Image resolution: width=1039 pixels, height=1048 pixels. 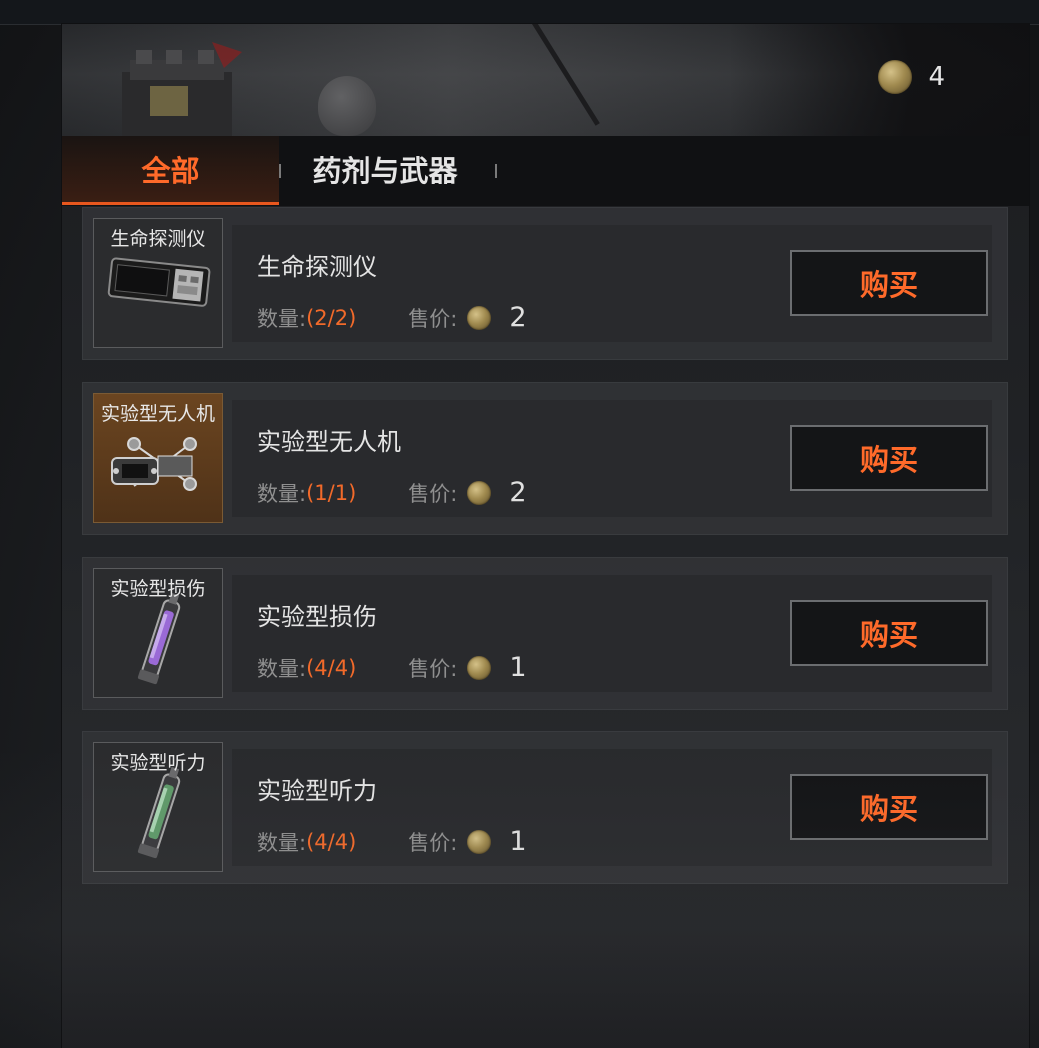 What do you see at coordinates (545, 807) in the screenshot?
I see `shop-item: 实验型听力 实验型听力 数量: (4/4) 售价: 1 购买` at bounding box center [545, 807].